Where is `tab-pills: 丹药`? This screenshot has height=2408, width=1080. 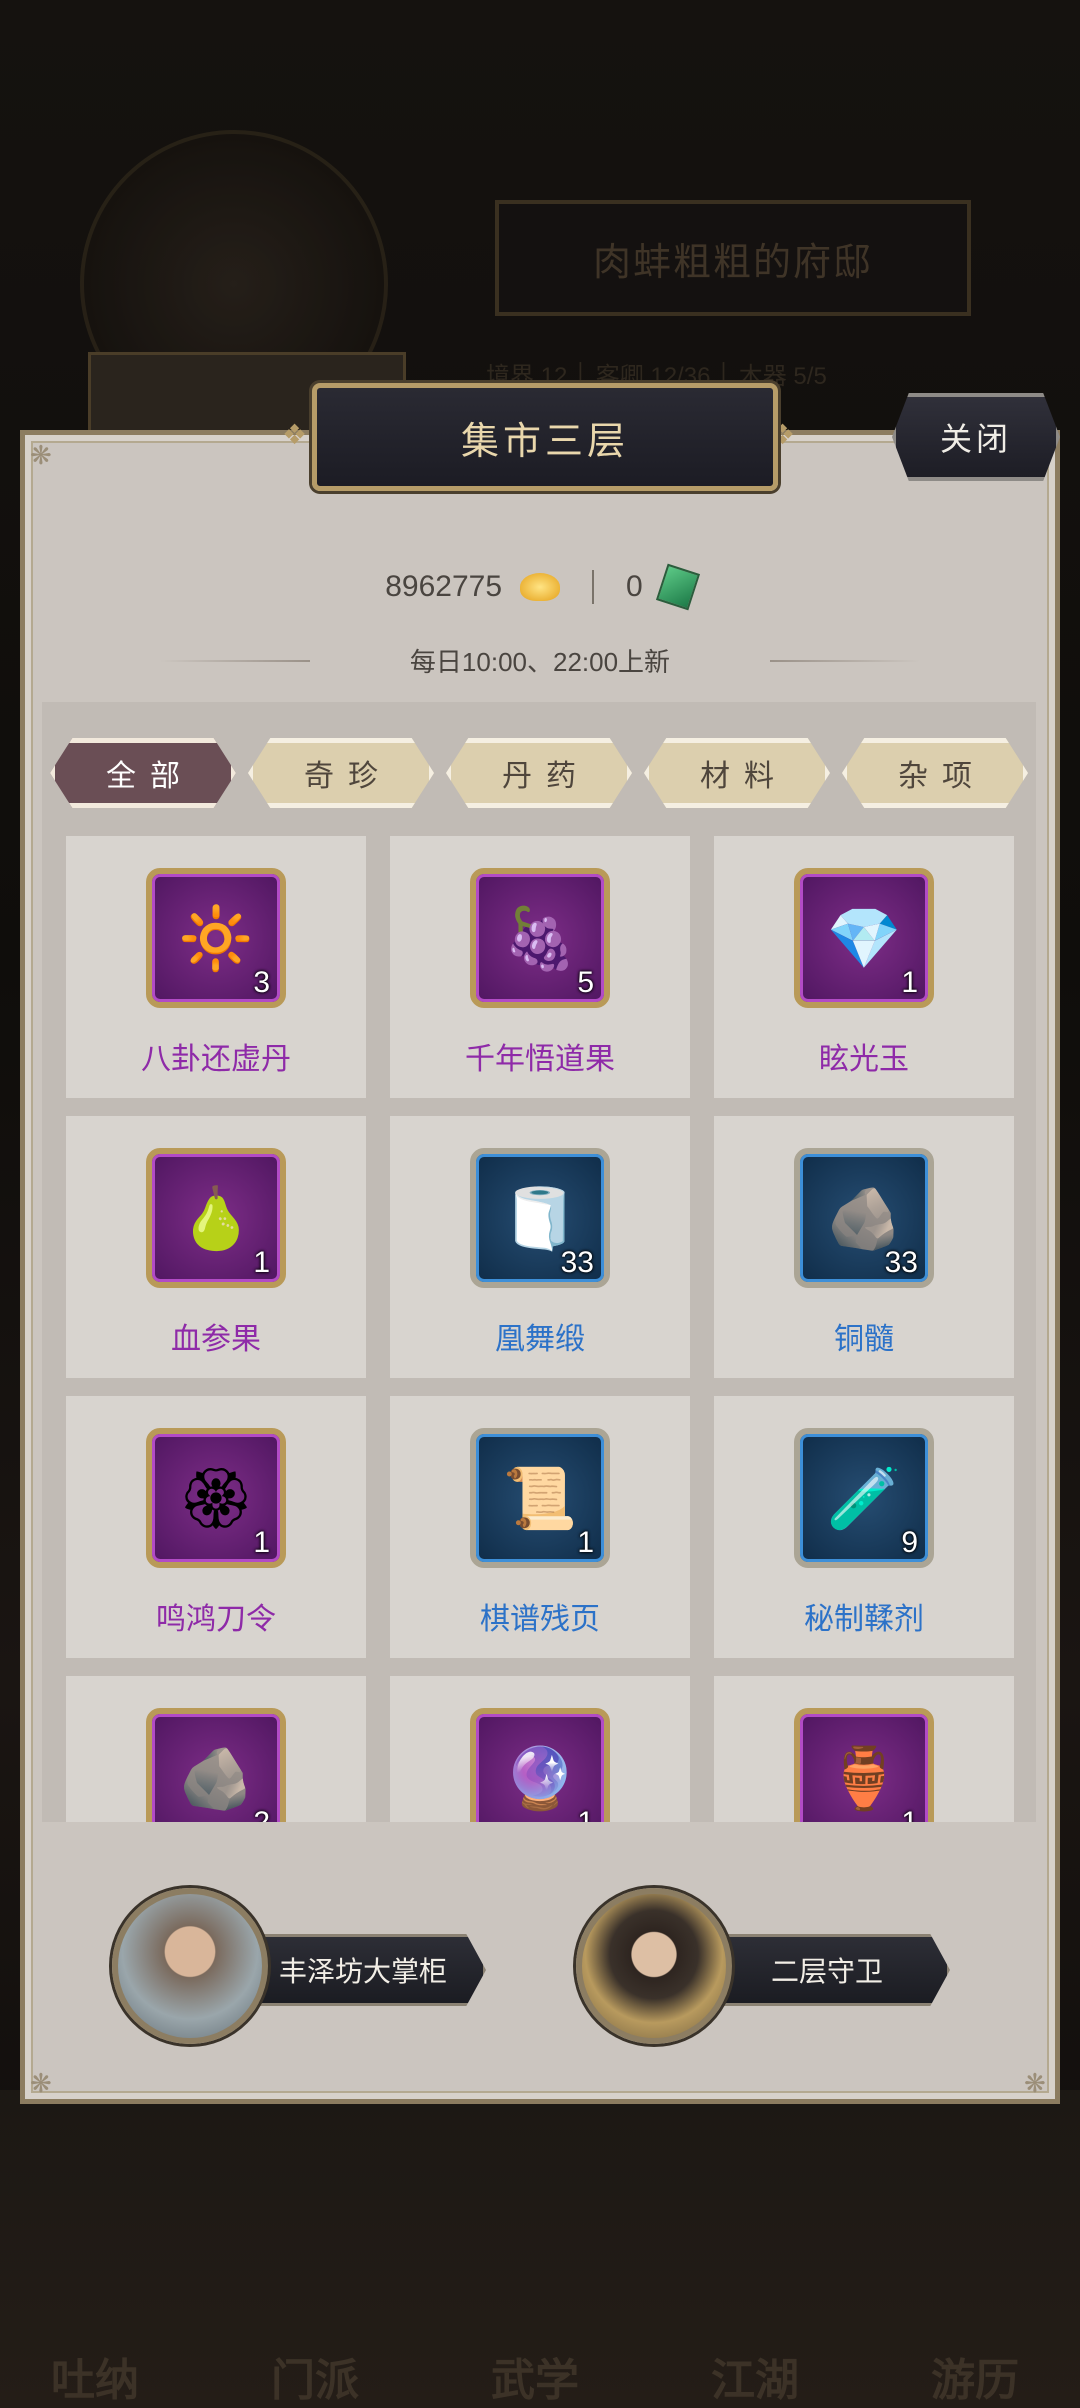 tab-pills: 丹药 is located at coordinates (539, 773).